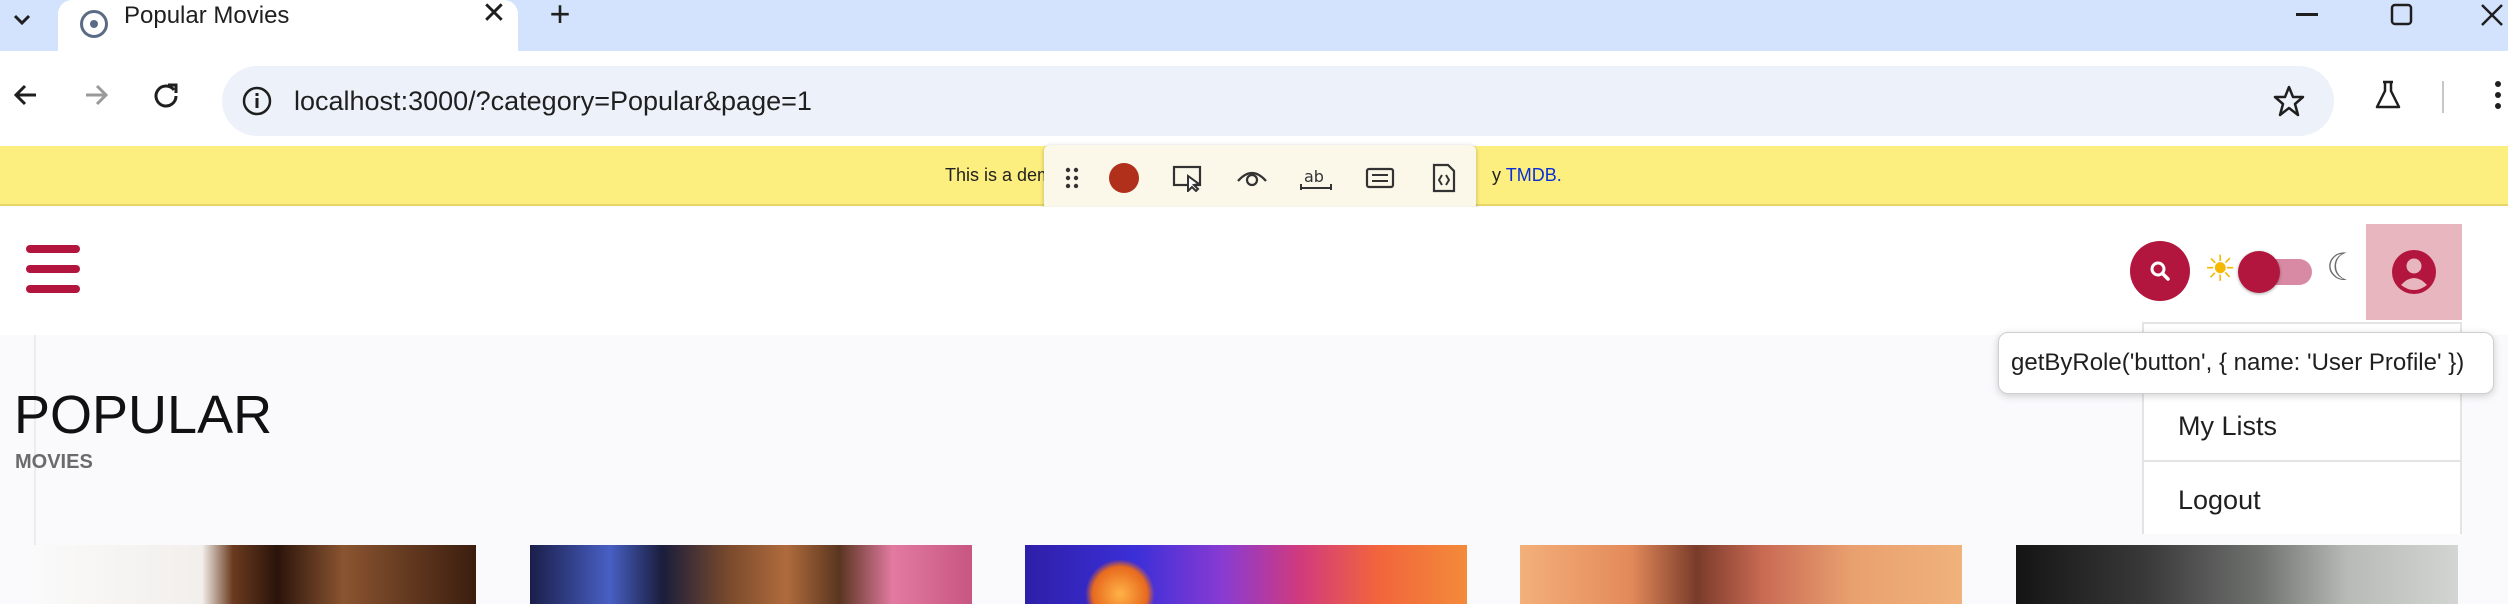 This screenshot has width=2508, height=604. Describe the element at coordinates (2485, 15) in the screenshot. I see `window-close-icon` at that location.